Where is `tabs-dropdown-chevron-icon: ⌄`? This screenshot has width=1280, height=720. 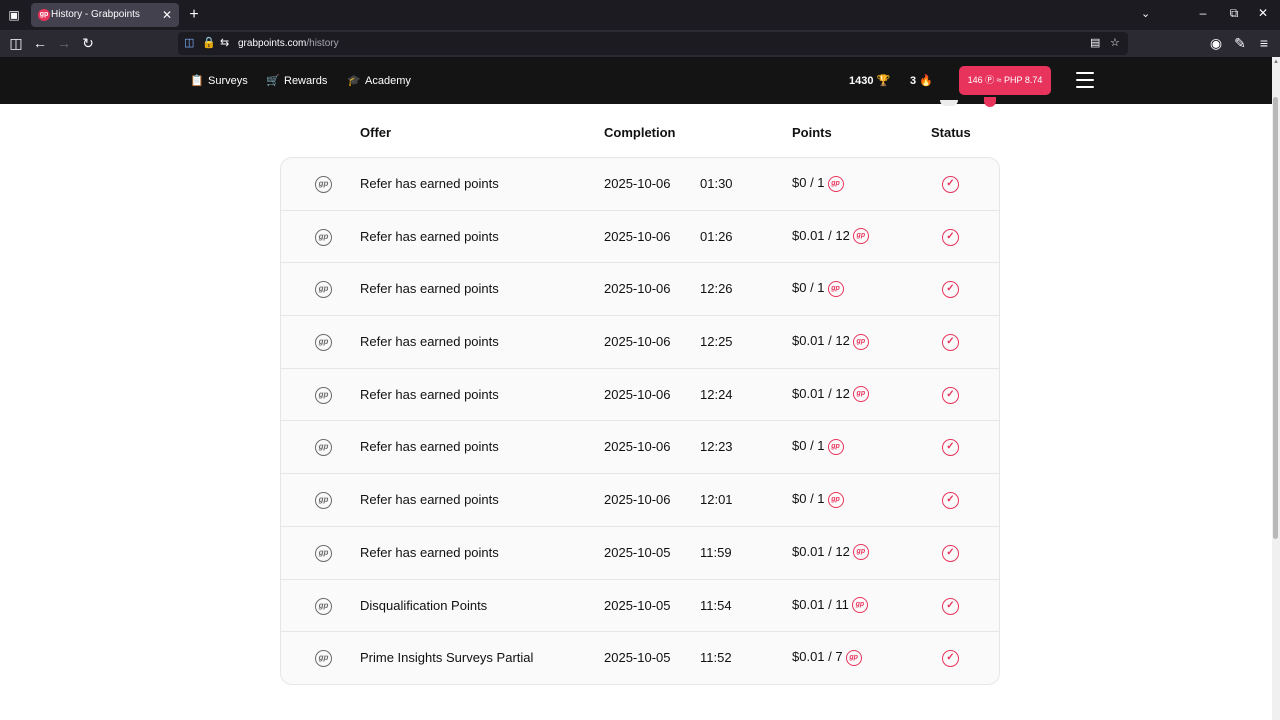
tabs-dropdown-chevron-icon: ⌄ is located at coordinates (1145, 13).